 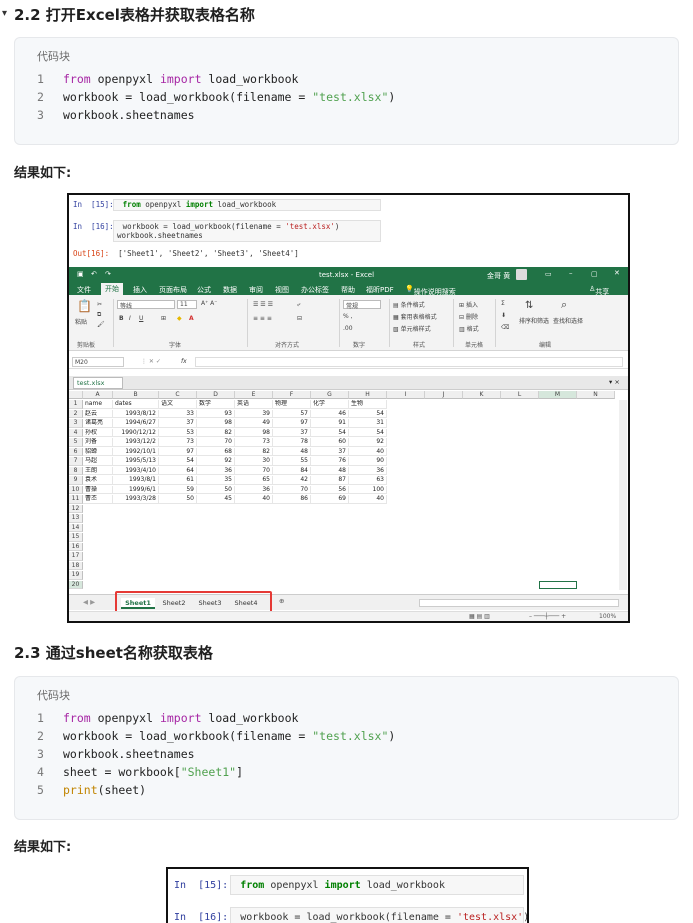 What do you see at coordinates (368, 404) in the screenshot?
I see `table-cell: 生物` at bounding box center [368, 404].